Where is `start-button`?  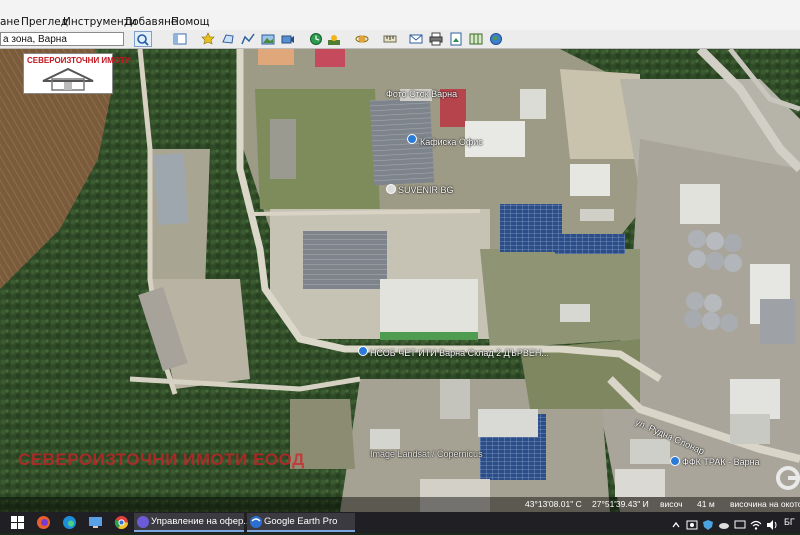
start-button is located at coordinates (17, 522).